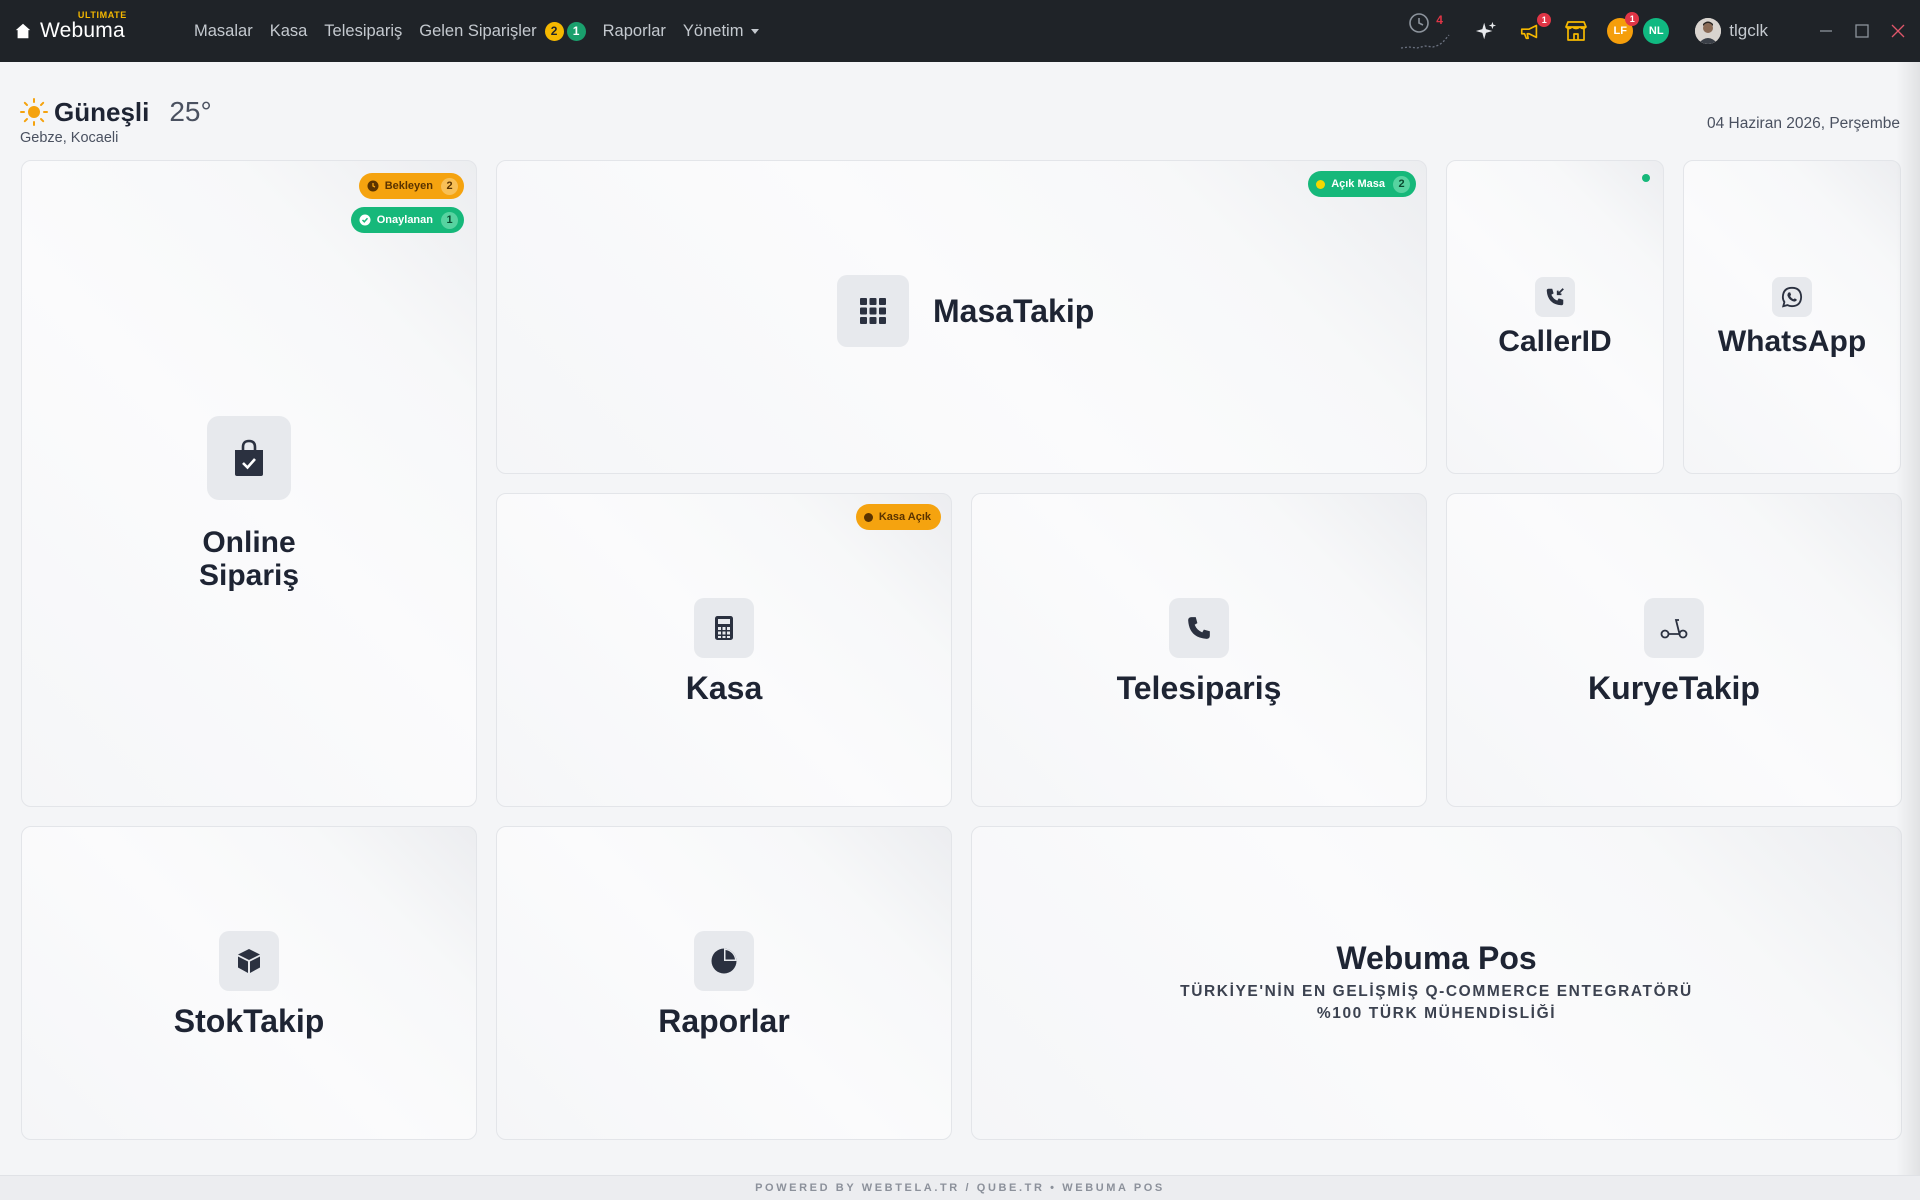 Image resolution: width=1920 pixels, height=1200 pixels. I want to click on brand: Webuma ULTIMATE, so click(70, 31).